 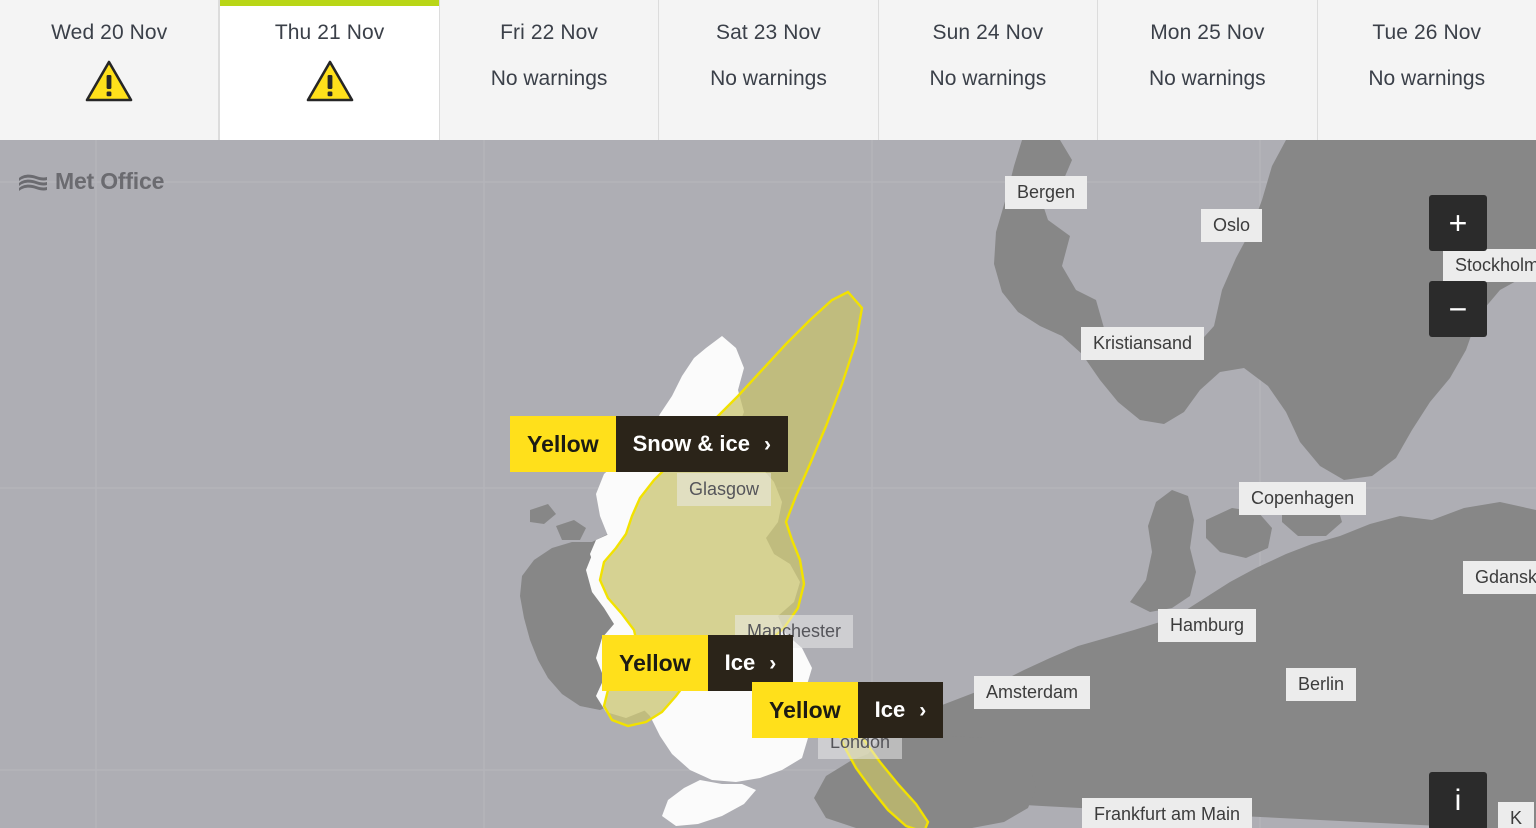 I want to click on city-label: Stockholm, so click(x=1489, y=265).